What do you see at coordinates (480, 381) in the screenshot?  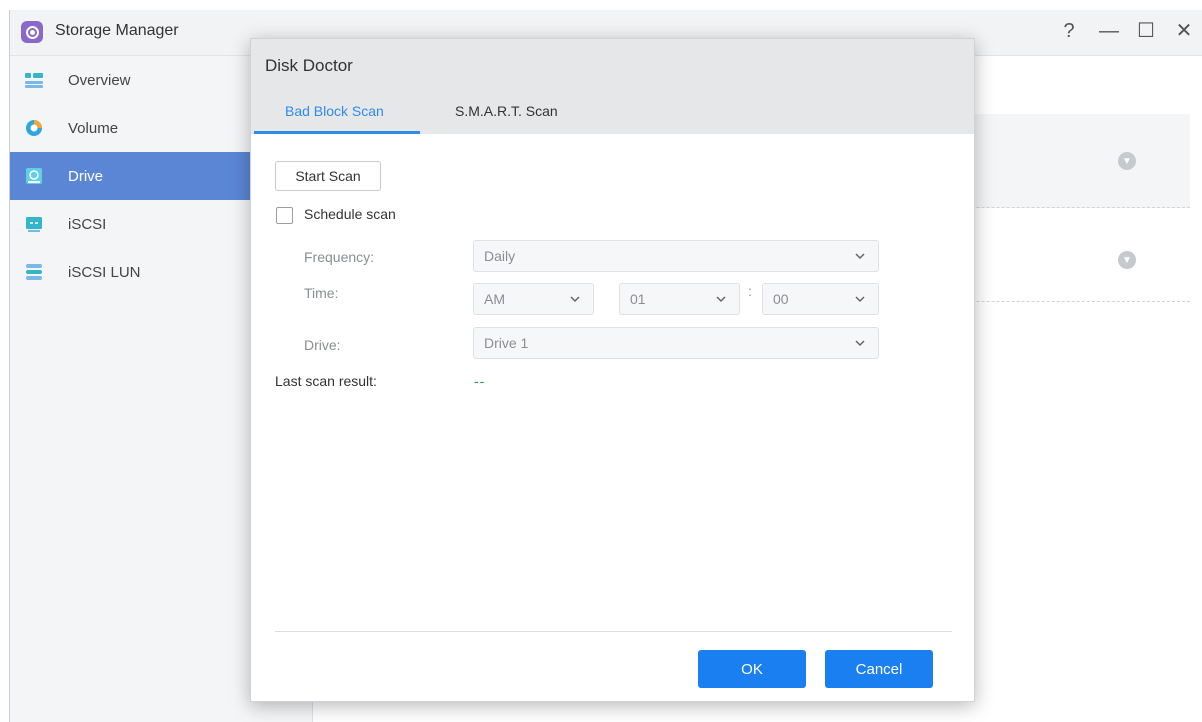 I see `last-scan-result-value: --` at bounding box center [480, 381].